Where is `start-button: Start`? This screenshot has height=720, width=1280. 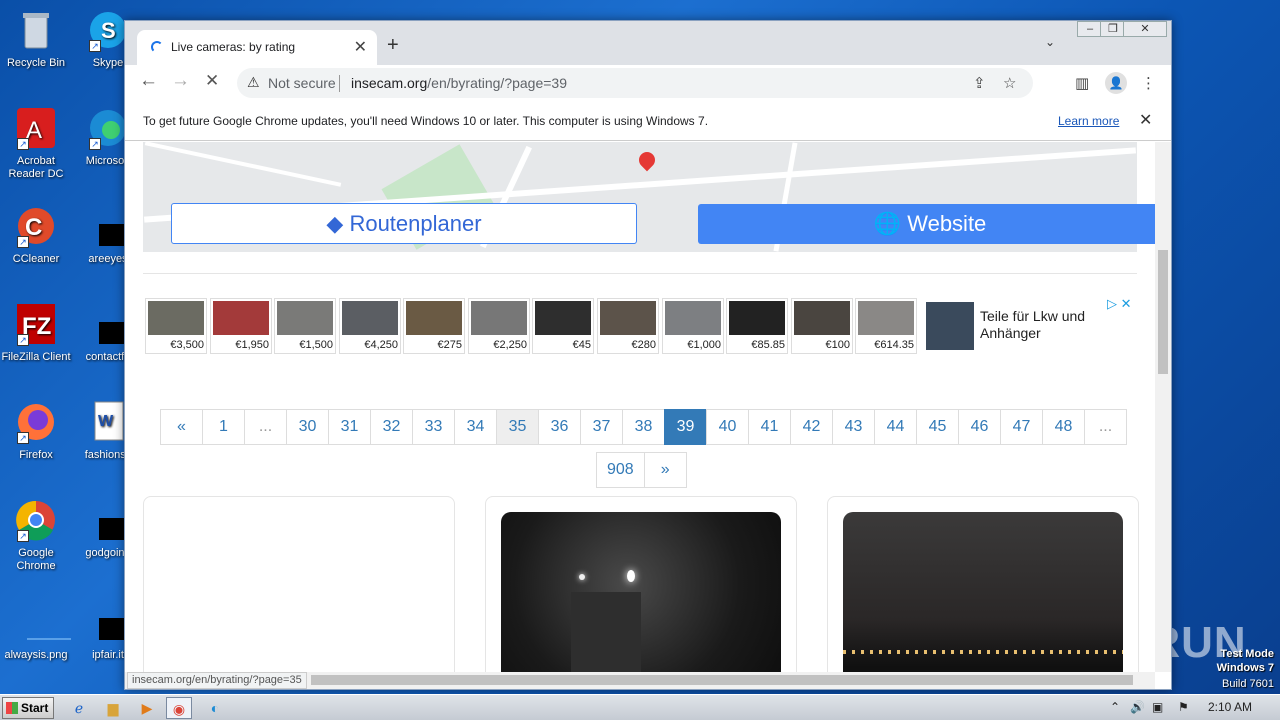
start-button: Start is located at coordinates (28, 708).